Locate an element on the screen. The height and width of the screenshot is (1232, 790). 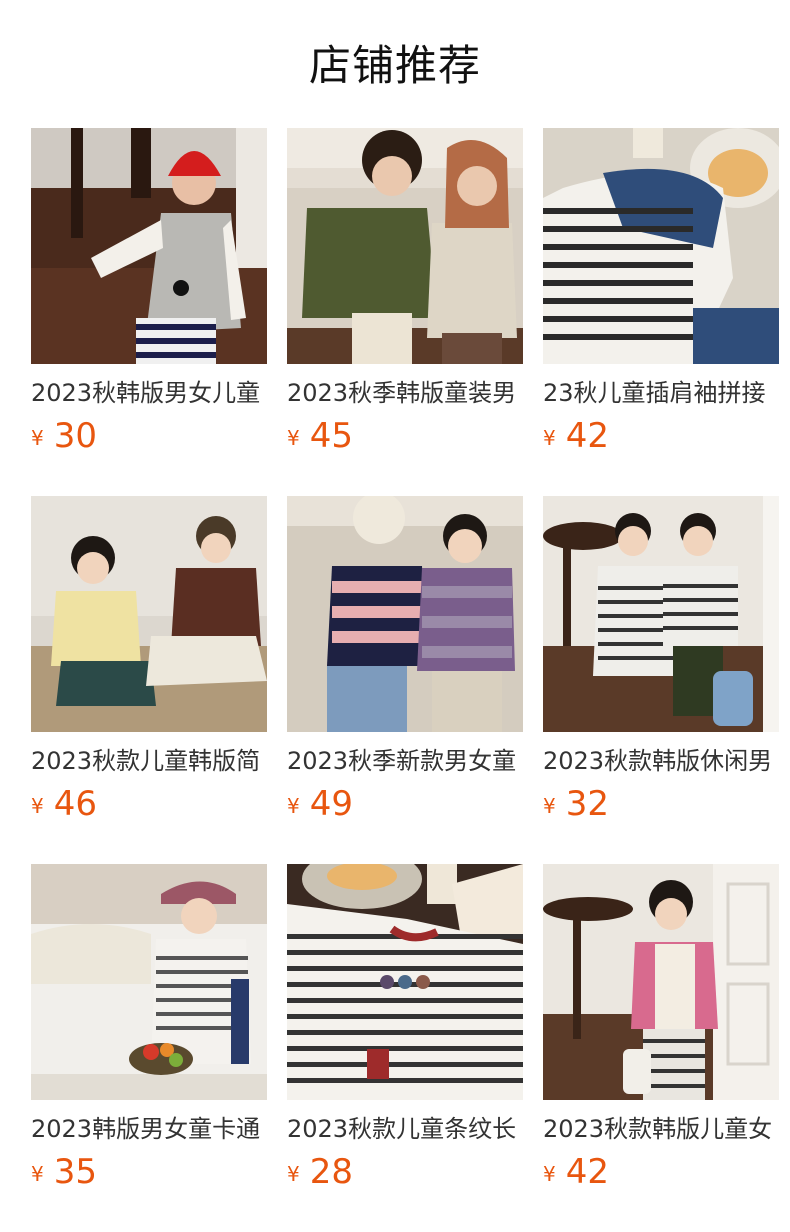
product-price: ¥45 is located at coordinates (405, 436).